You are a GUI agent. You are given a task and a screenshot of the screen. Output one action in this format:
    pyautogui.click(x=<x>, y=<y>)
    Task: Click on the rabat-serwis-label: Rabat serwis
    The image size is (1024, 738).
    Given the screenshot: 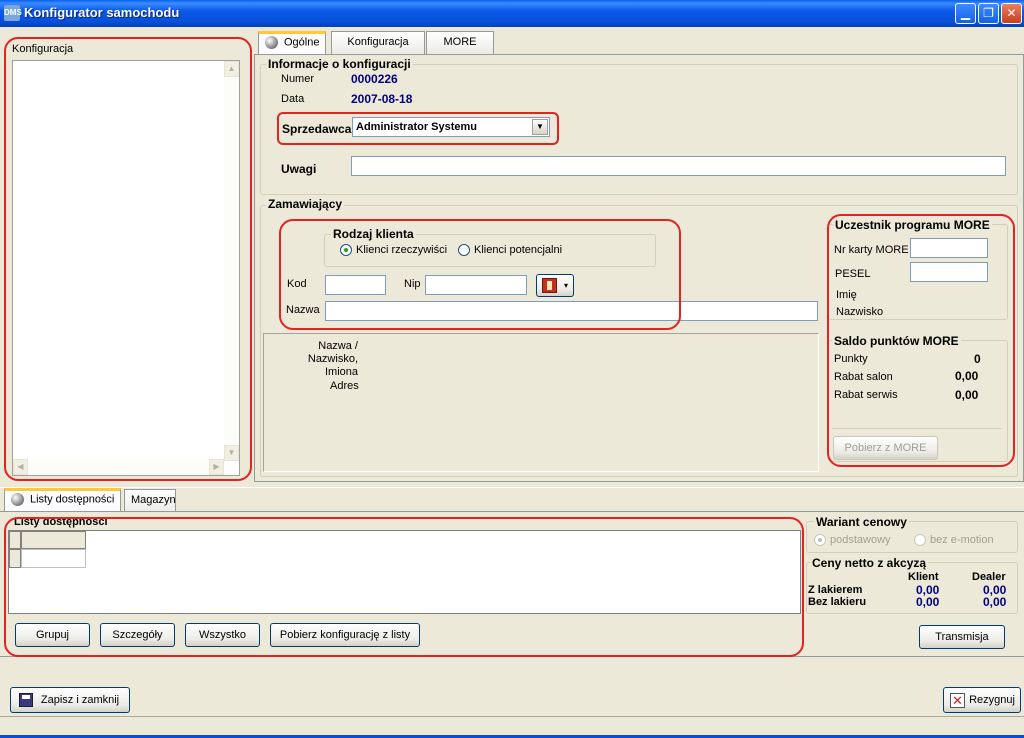 What is the action you would take?
    pyautogui.click(x=866, y=395)
    